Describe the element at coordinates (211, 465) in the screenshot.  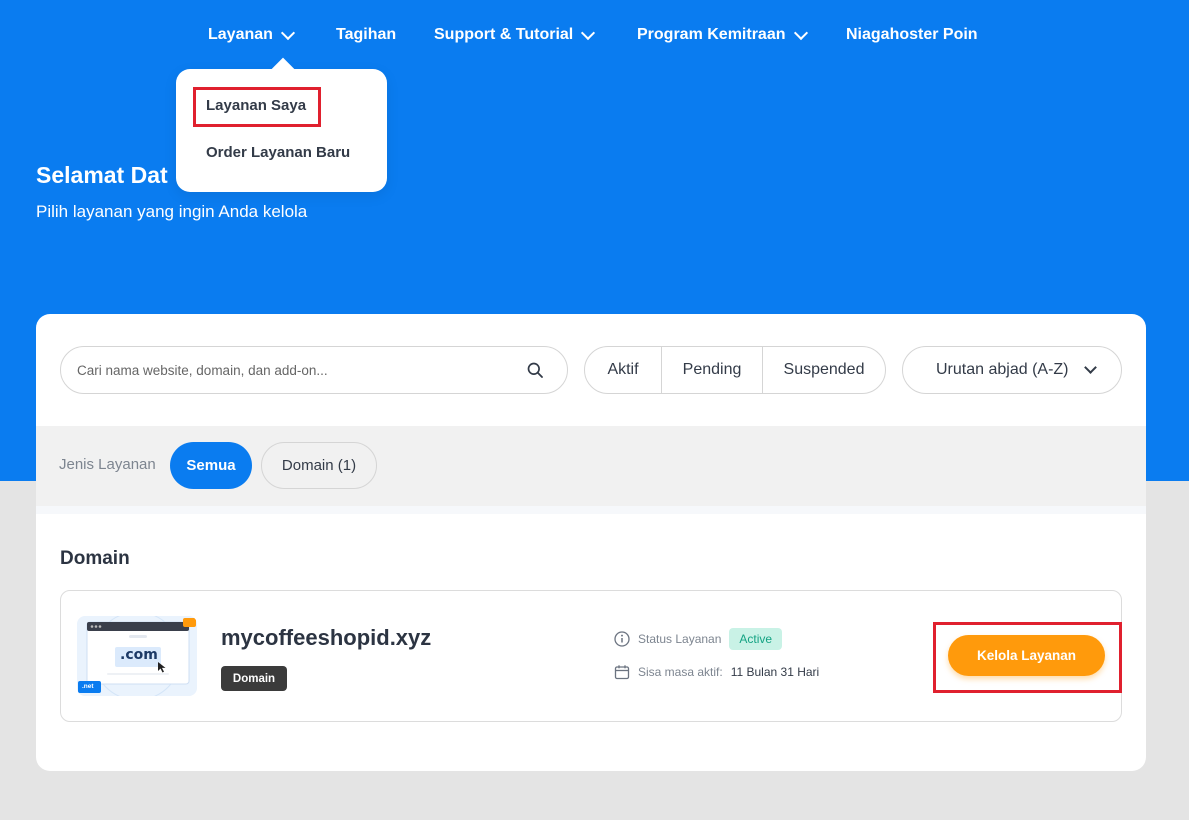
I see `type-pill-semua: Semua` at that location.